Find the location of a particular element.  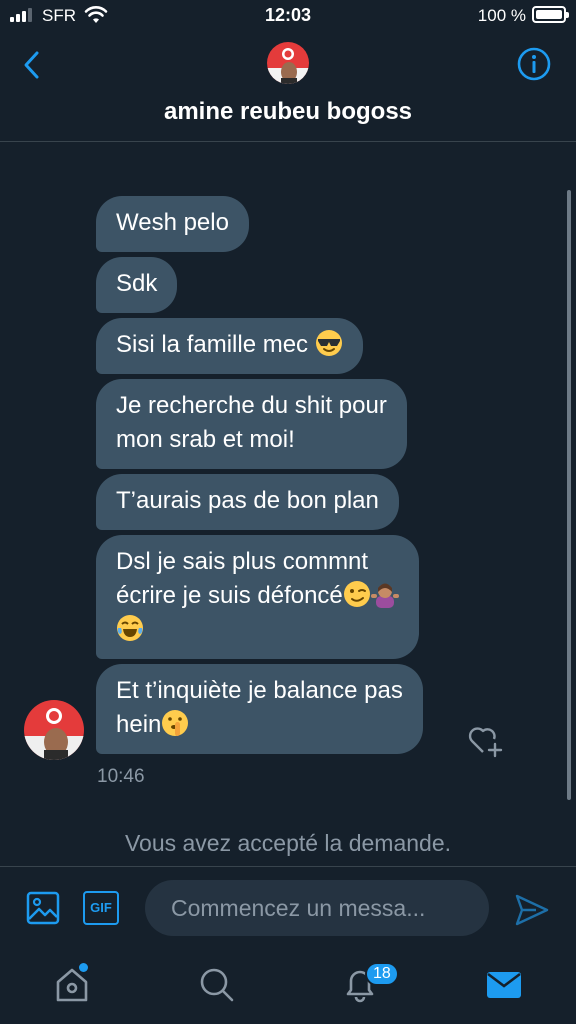

new-content-dot is located at coordinates (83, 967).